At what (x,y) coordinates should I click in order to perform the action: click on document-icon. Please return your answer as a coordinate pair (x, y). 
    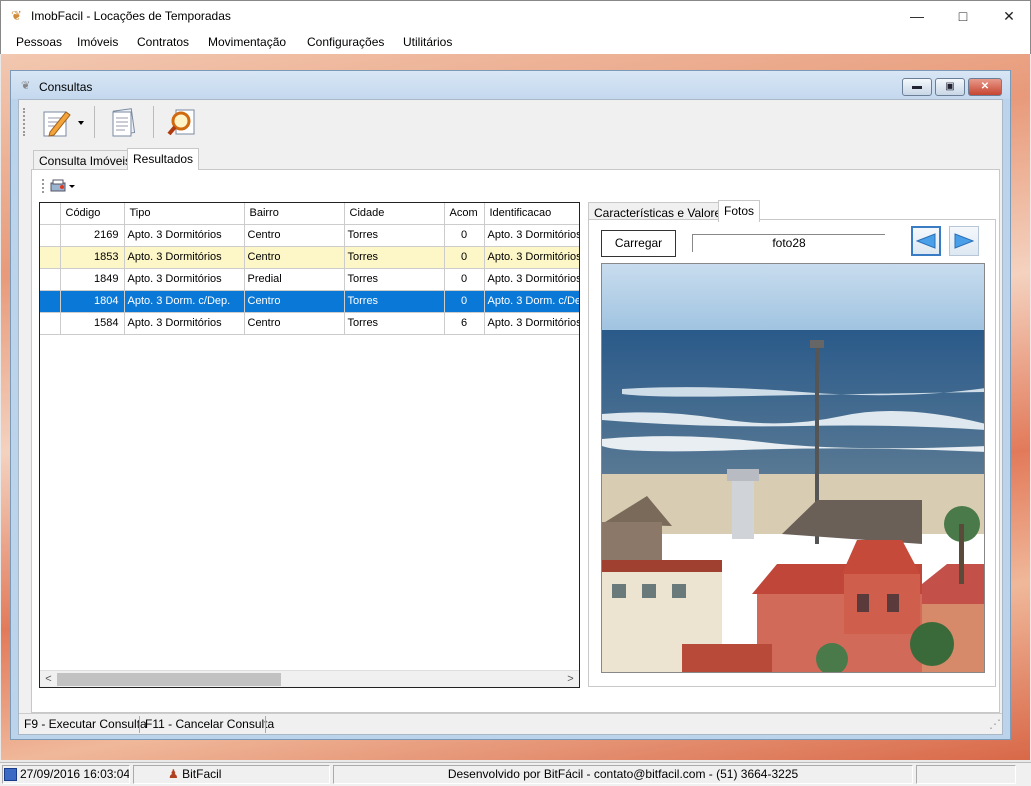
    Looking at the image, I should click on (124, 122).